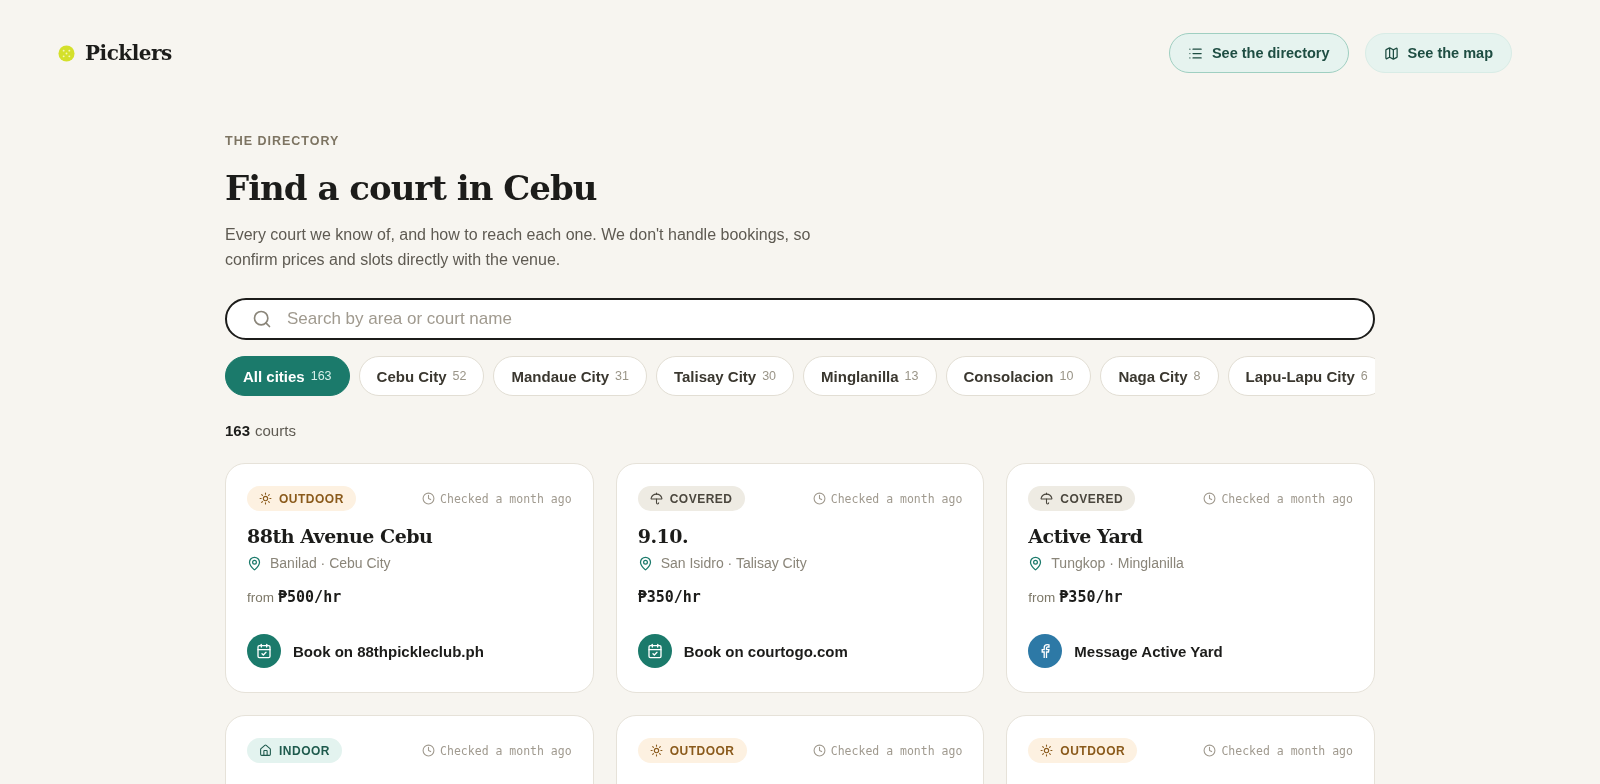 The height and width of the screenshot is (784, 1600). I want to click on brand-name: Picklers, so click(128, 53).